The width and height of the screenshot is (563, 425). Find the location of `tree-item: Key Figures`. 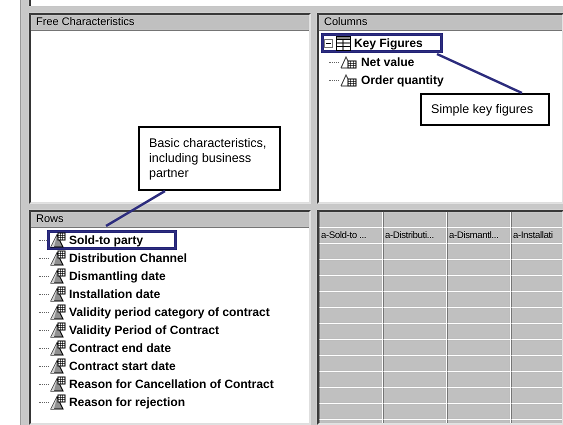

tree-item: Key Figures is located at coordinates (388, 43).